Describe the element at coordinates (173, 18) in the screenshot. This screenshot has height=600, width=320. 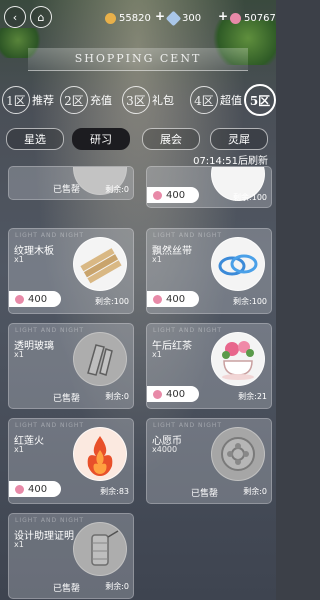
I see `diamond-icon` at that location.